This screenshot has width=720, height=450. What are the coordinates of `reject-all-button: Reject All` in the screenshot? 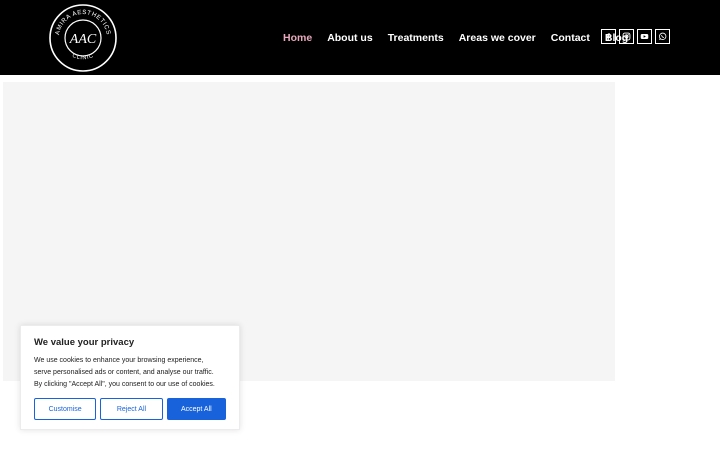 It's located at (131, 409).